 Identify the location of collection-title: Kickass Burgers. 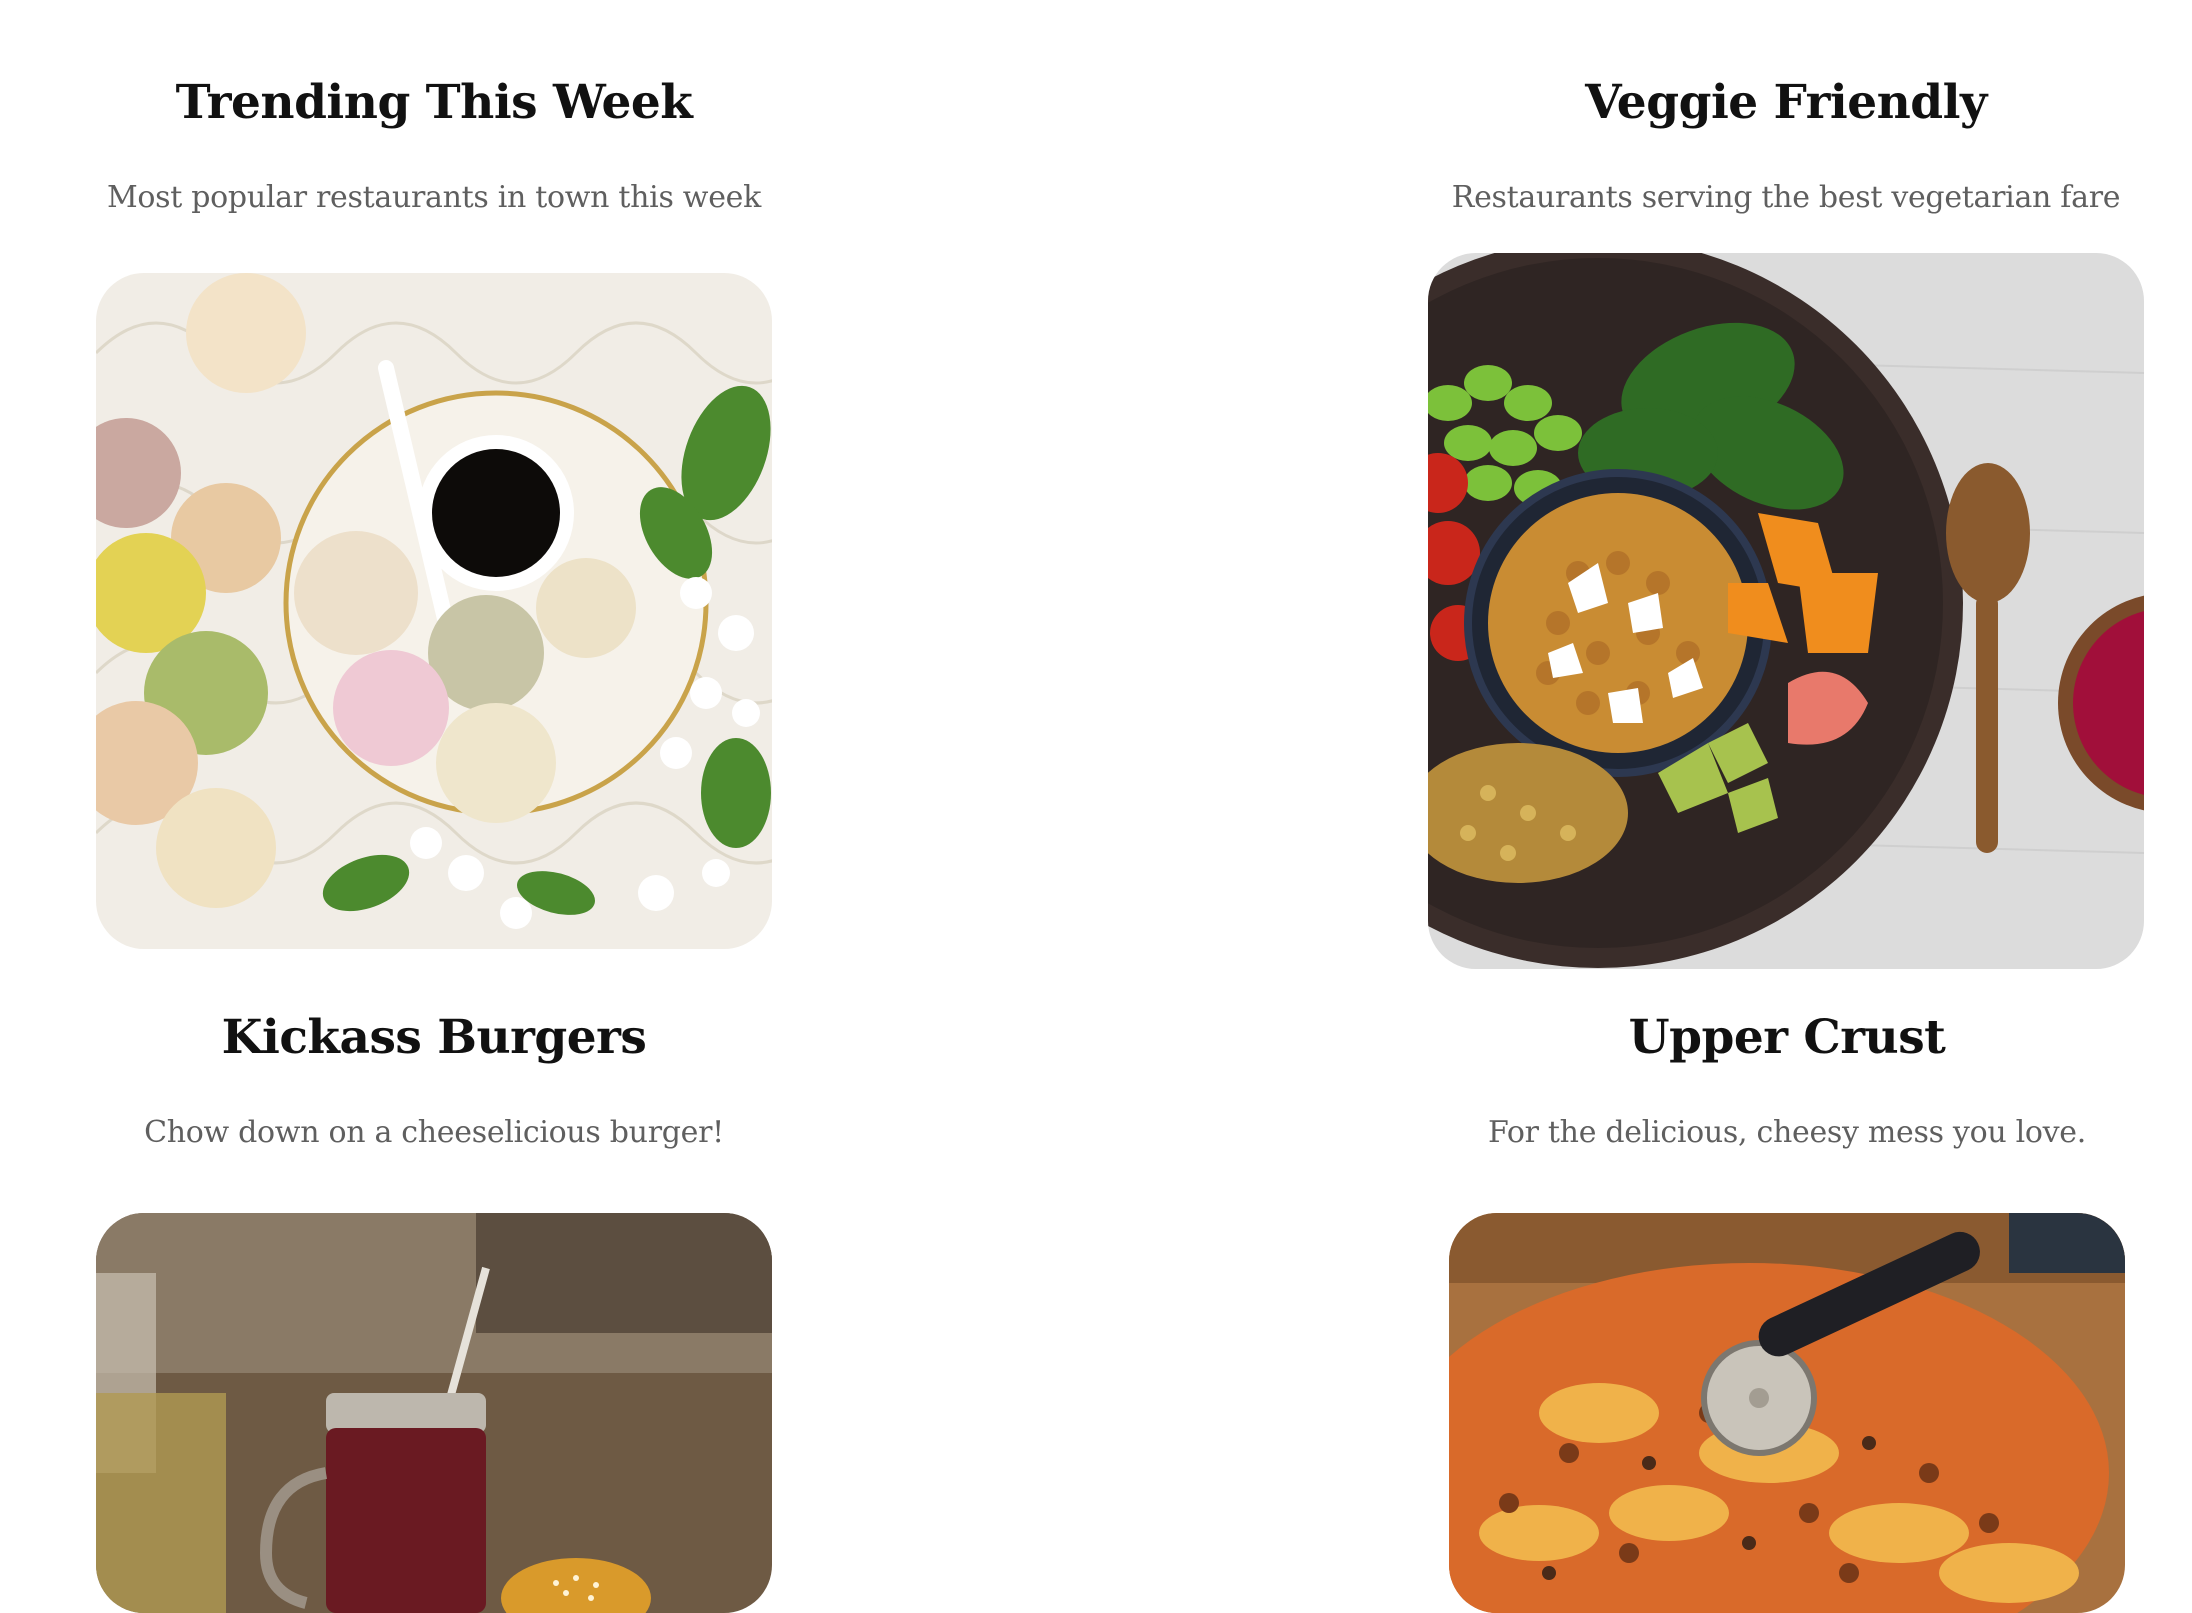
(434, 1037).